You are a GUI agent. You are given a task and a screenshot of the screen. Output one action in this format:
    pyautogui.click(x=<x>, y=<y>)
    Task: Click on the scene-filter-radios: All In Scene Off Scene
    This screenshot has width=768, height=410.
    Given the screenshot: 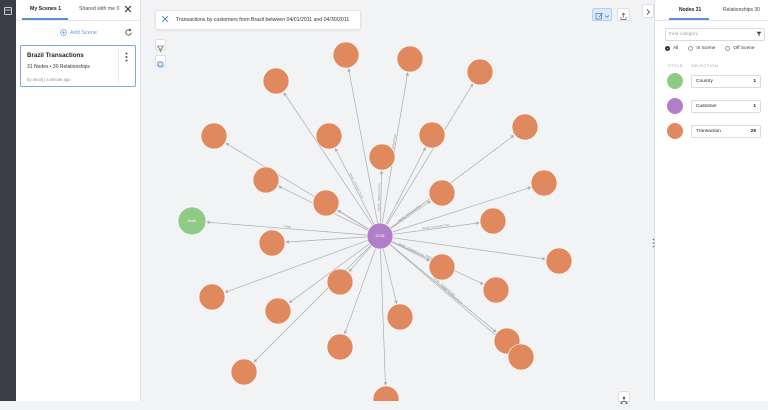 What is the action you would take?
    pyautogui.click(x=710, y=48)
    